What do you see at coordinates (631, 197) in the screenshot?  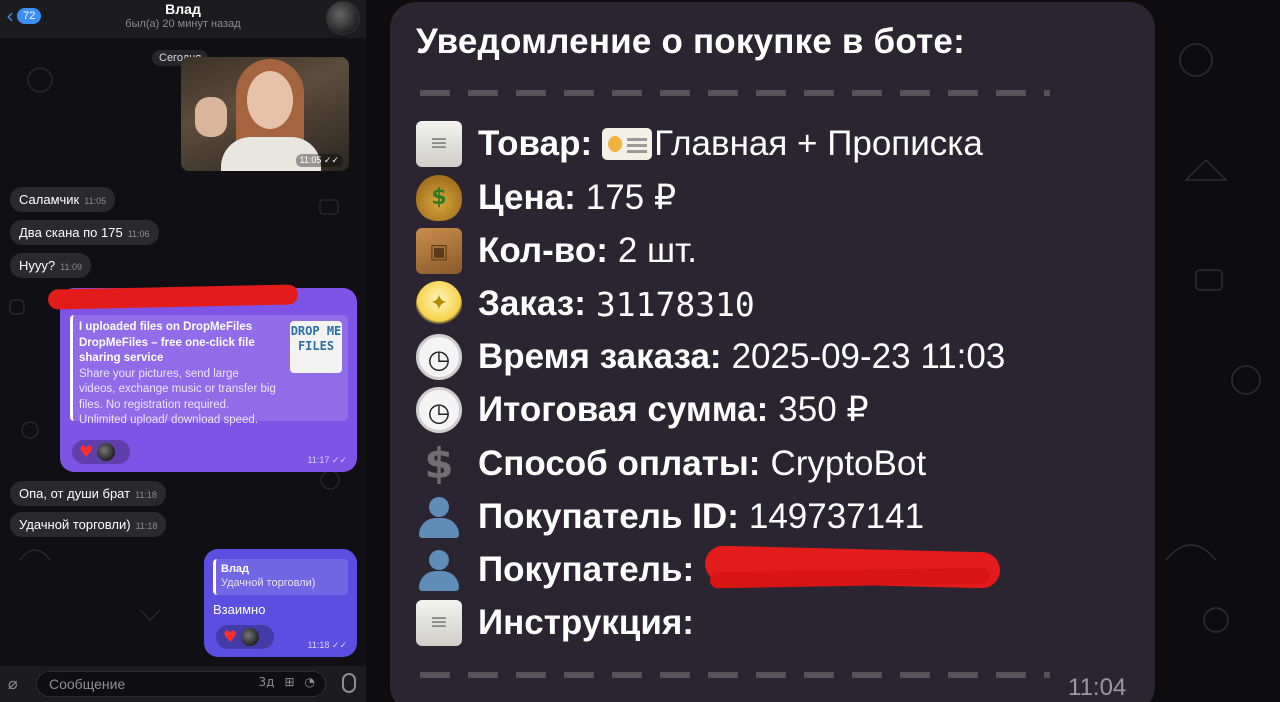 I see `price-value: 175 ₽` at bounding box center [631, 197].